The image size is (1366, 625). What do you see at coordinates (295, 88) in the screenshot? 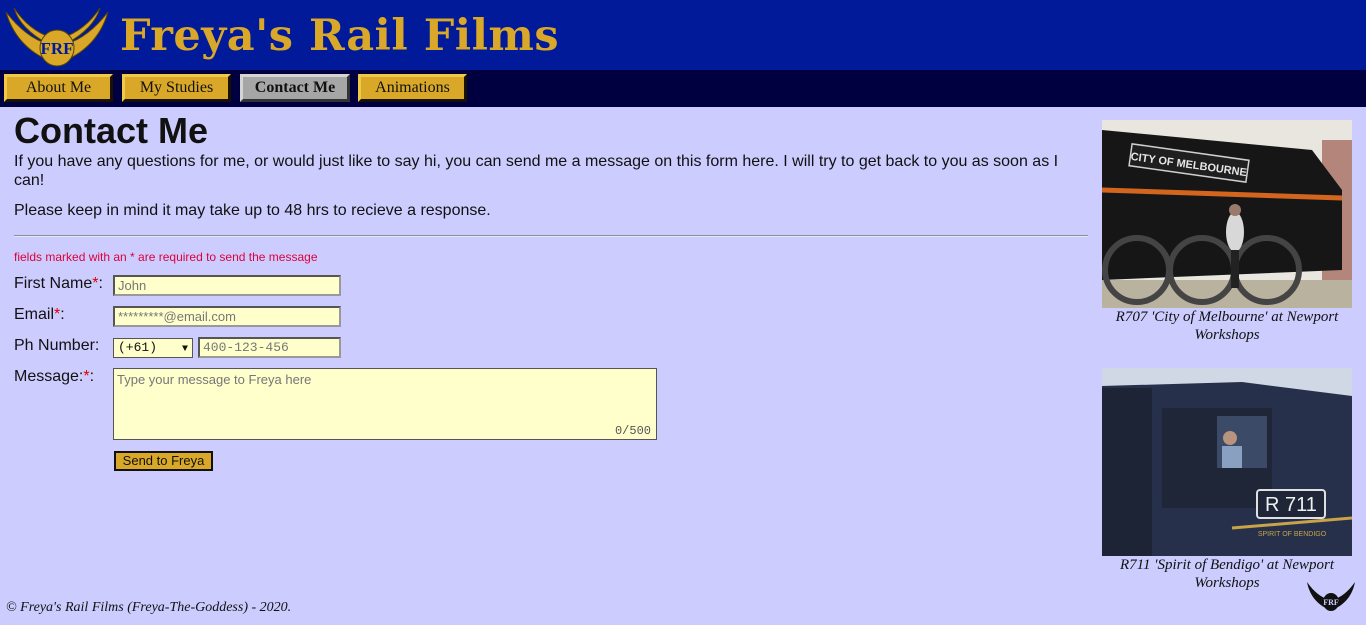
I see `nav-contact-me-button: Contact Me` at bounding box center [295, 88].